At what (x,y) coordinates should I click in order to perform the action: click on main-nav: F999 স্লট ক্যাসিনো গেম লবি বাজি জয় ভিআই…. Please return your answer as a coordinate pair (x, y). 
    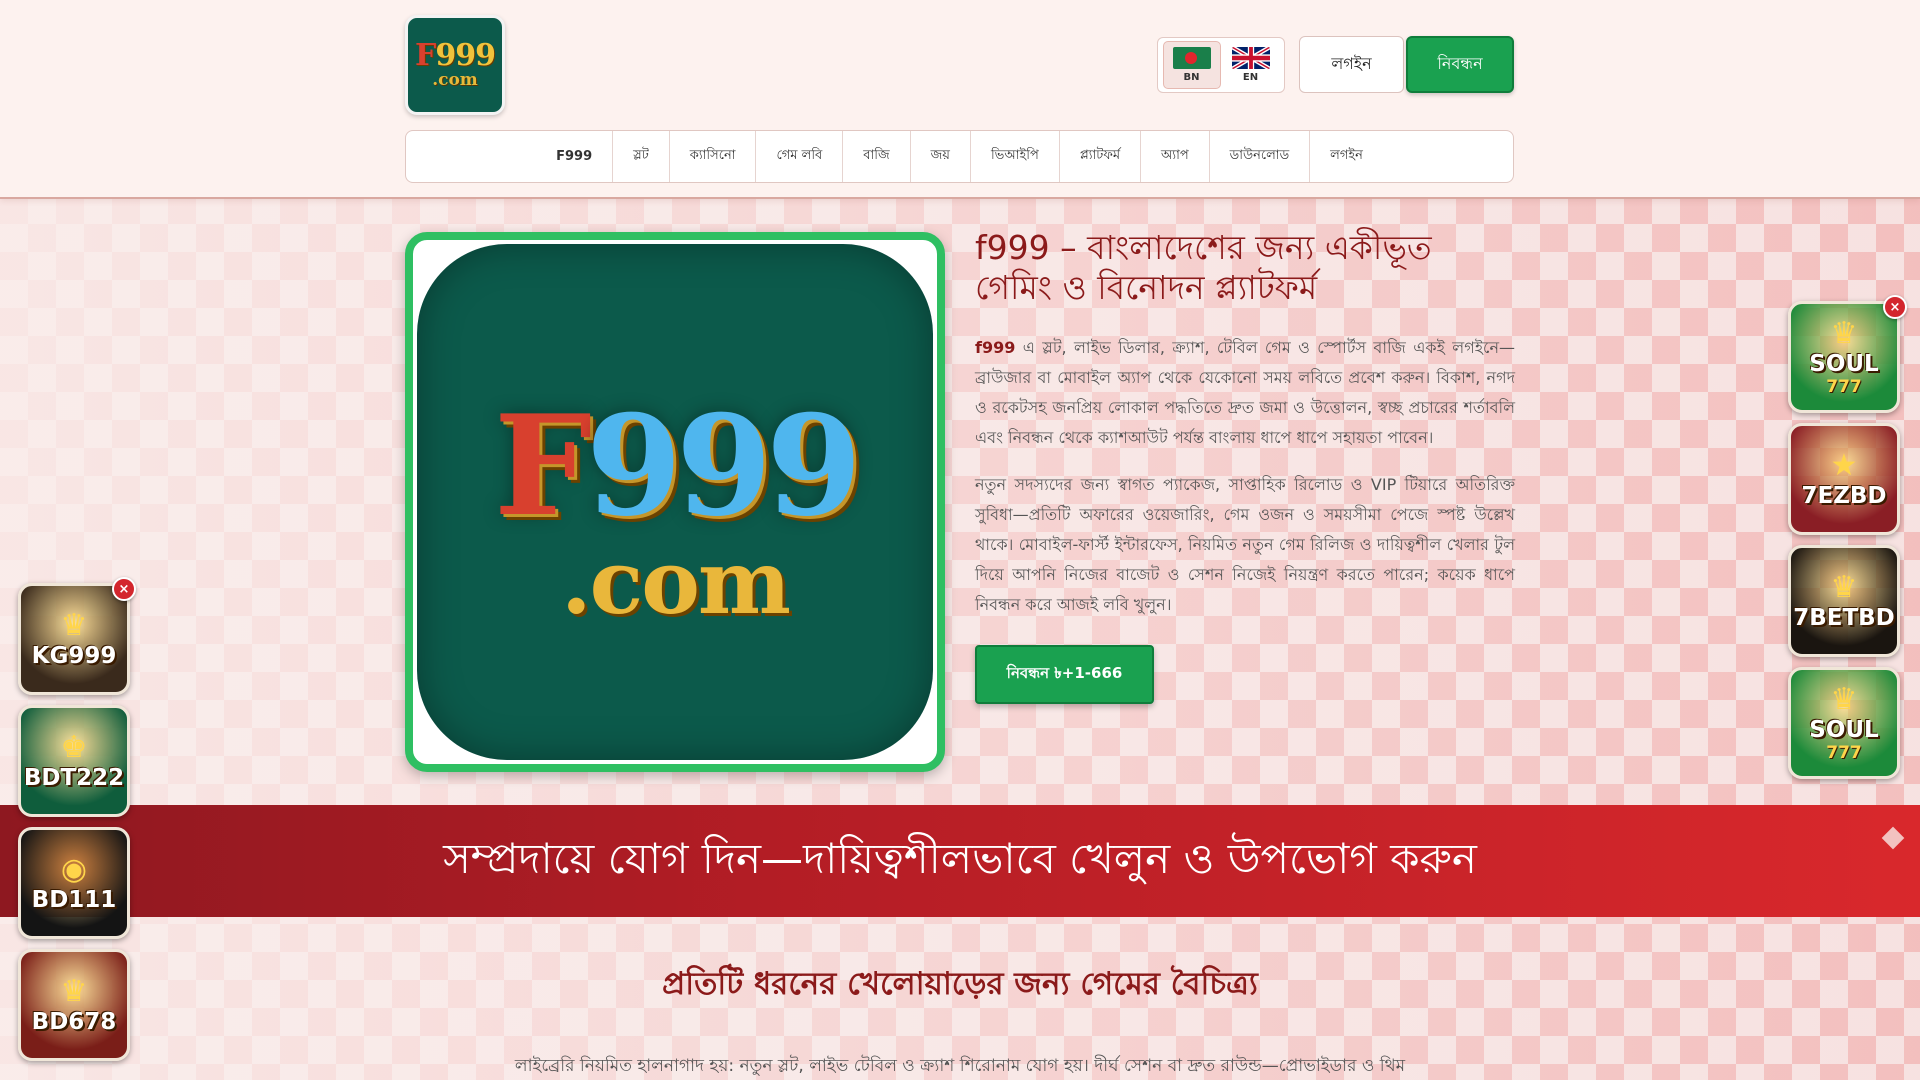
    Looking at the image, I should click on (959, 156).